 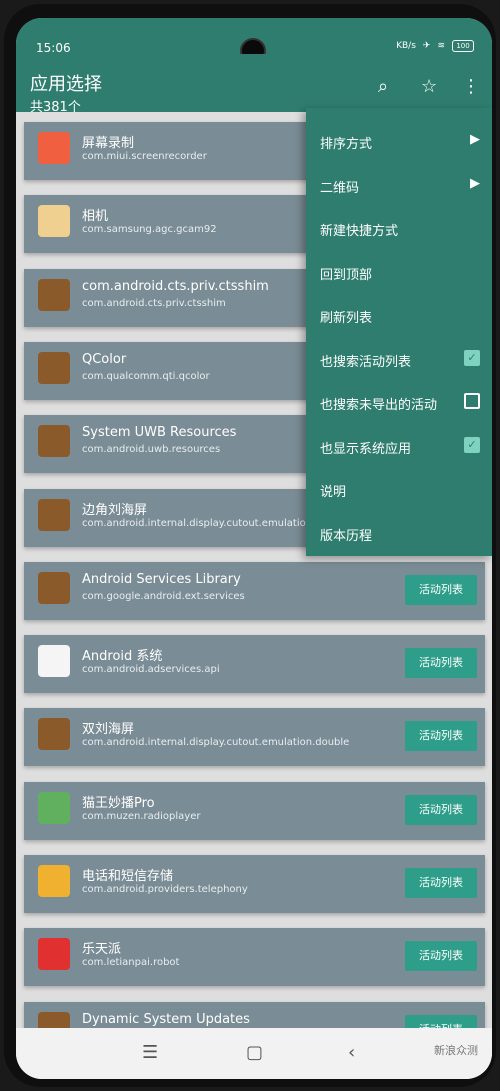 What do you see at coordinates (366, 362) in the screenshot?
I see `menu-item-label: 也搜索活动列表` at bounding box center [366, 362].